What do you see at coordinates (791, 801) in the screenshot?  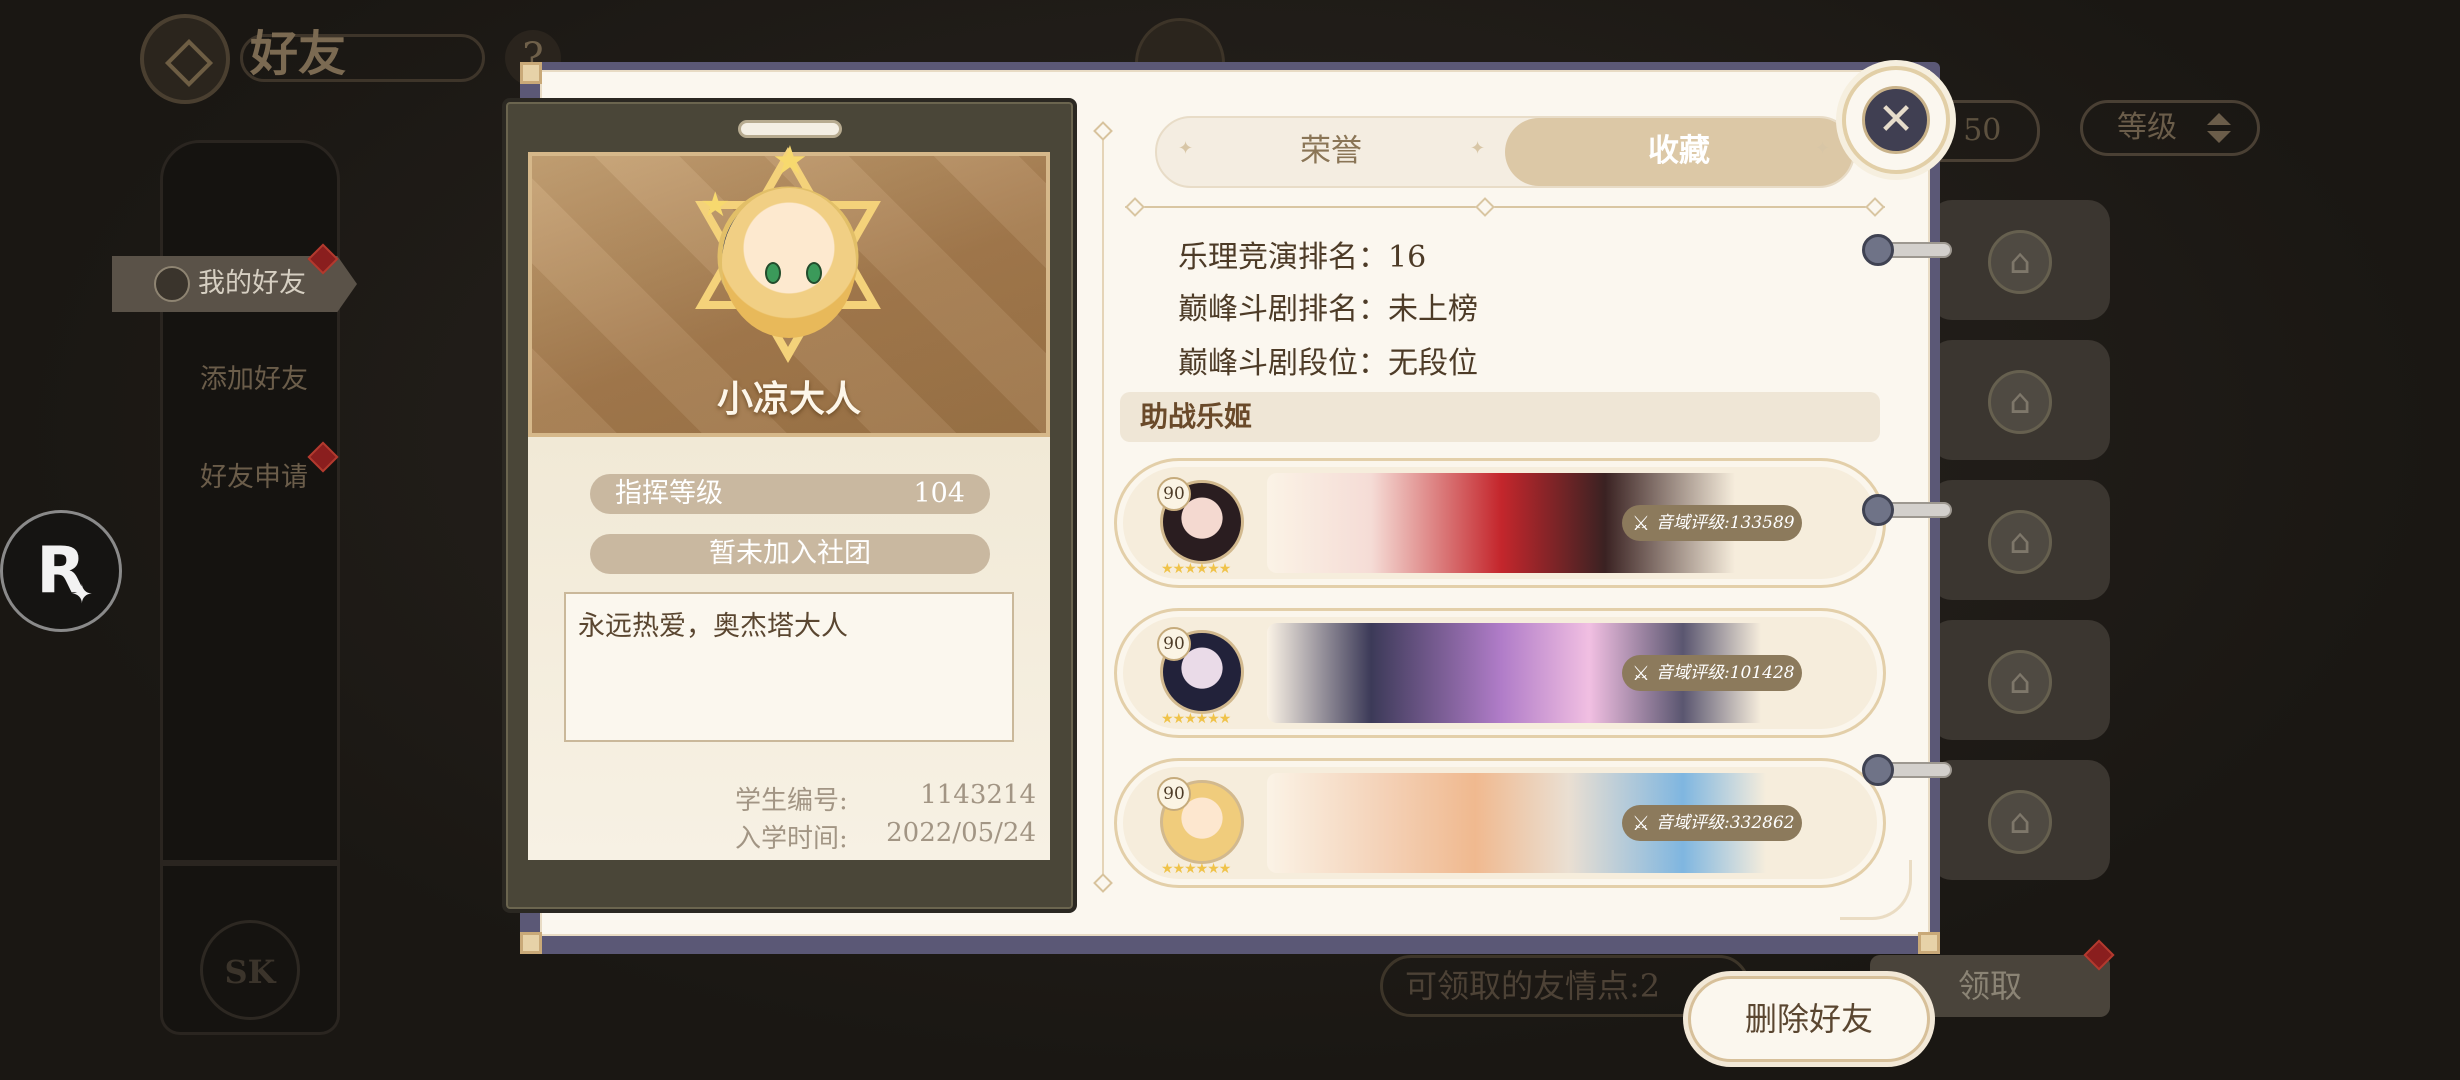 I see `student-id-label: 学生编号:` at bounding box center [791, 801].